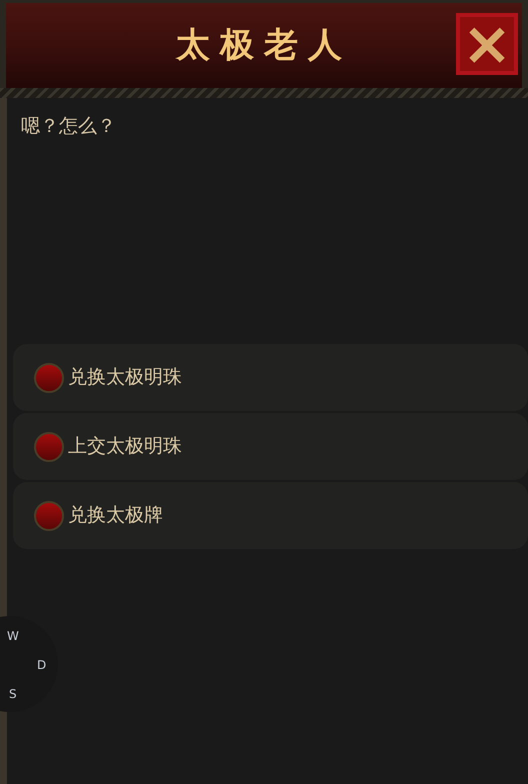  What do you see at coordinates (270, 377) in the screenshot?
I see `dialog-option: 兑换太极明珠` at bounding box center [270, 377].